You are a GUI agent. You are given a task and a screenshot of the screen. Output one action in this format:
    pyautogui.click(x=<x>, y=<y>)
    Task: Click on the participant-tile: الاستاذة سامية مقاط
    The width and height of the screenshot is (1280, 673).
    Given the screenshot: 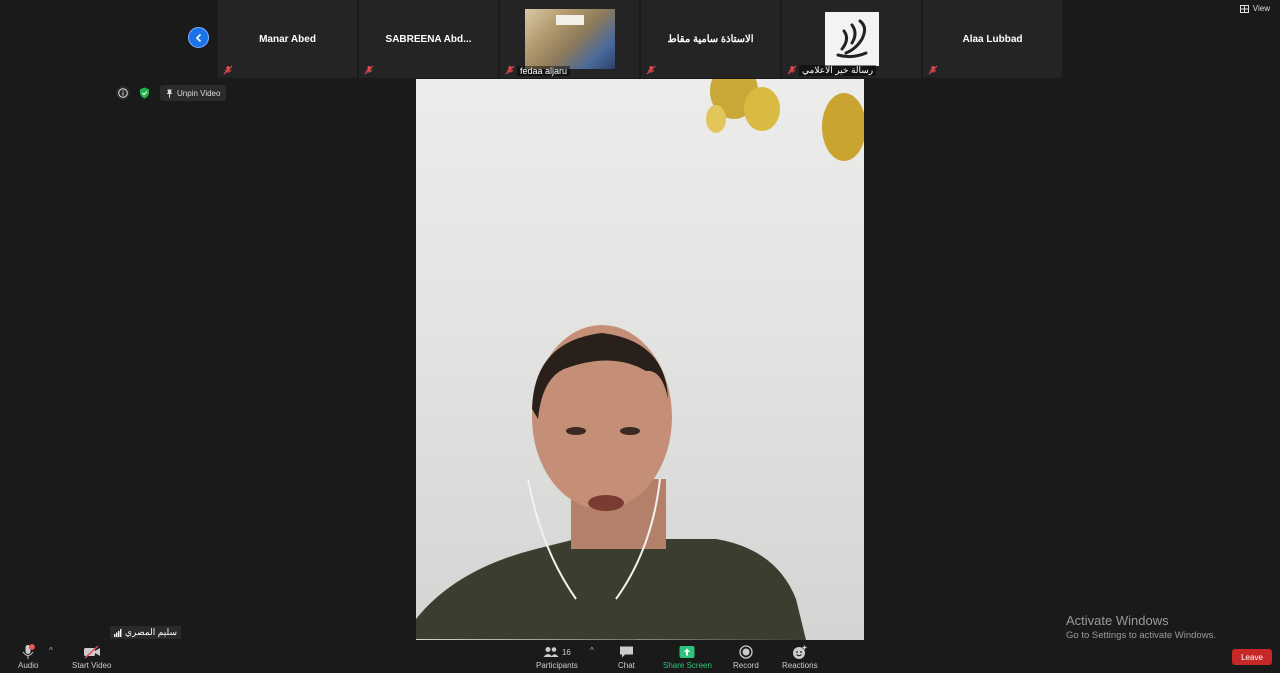 What is the action you would take?
    pyautogui.click(x=710, y=39)
    